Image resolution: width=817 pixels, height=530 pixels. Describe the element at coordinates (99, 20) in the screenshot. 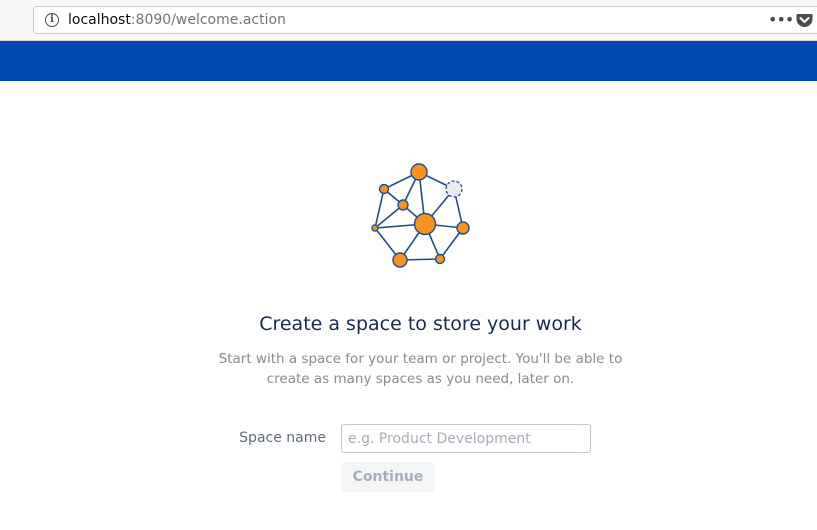

I see `url-host: localhost` at that location.